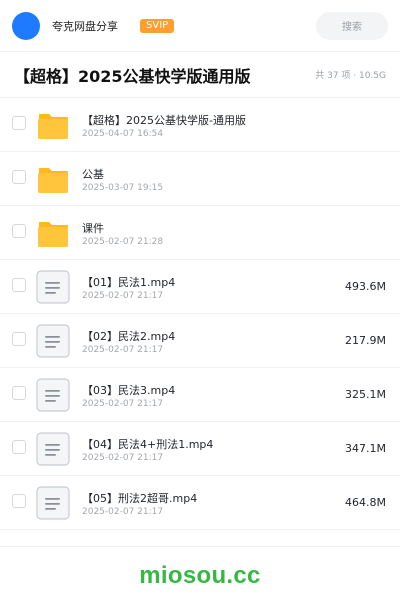 This screenshot has width=400, height=600. What do you see at coordinates (200, 503) in the screenshot?
I see `list-item: 【05】刑法2超哥.mp4 2025-02-07 21:17 464.8M` at bounding box center [200, 503].